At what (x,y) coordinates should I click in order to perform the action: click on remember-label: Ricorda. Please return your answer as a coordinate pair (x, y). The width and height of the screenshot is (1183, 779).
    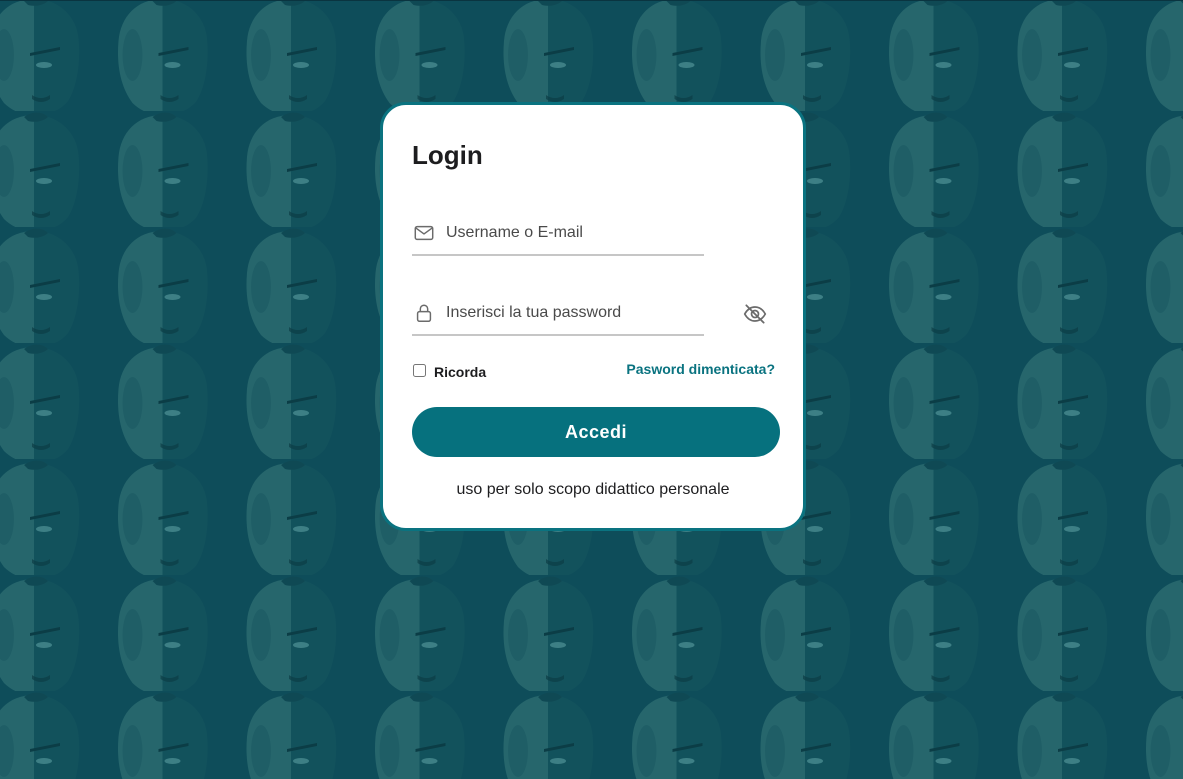
    Looking at the image, I should click on (460, 372).